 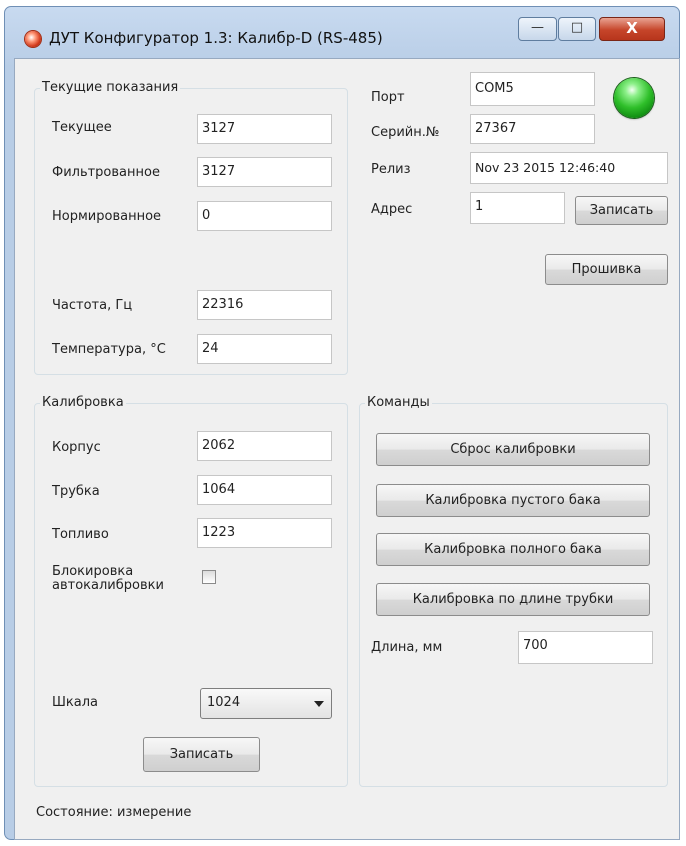 I want to click on close-button: X, so click(x=632, y=29).